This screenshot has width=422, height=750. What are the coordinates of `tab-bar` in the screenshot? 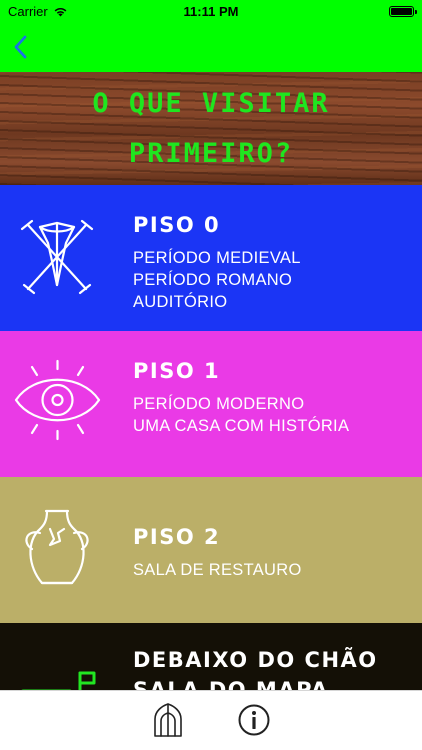 It's located at (211, 720).